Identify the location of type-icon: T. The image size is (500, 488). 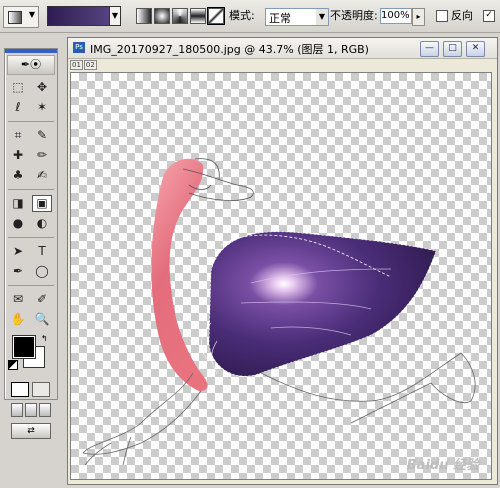
(42, 251).